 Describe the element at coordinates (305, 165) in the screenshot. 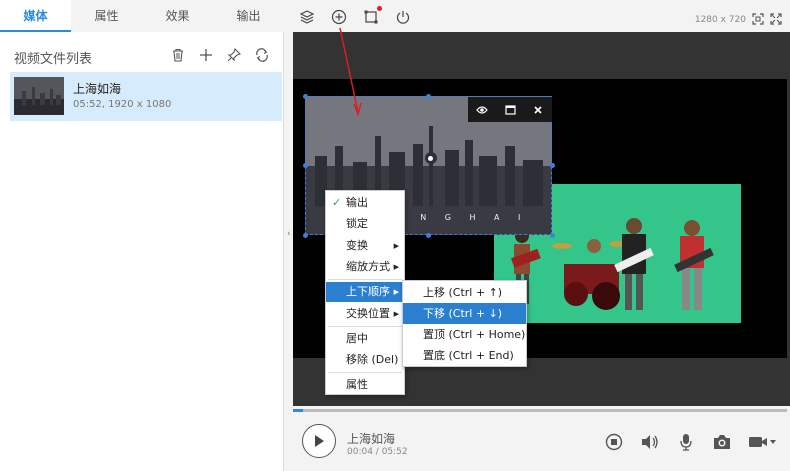

I see `resize-handle-ml` at that location.